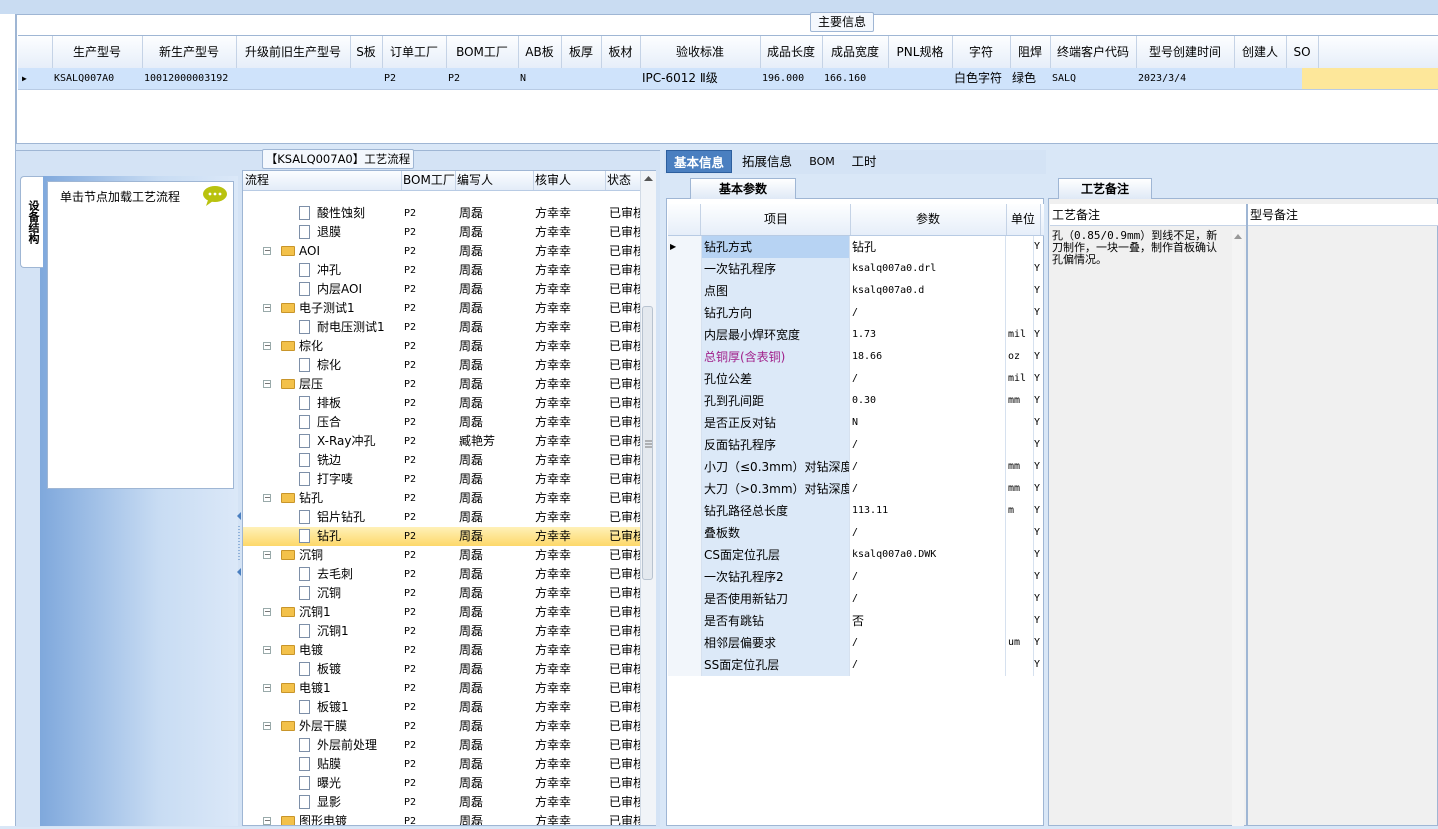 This screenshot has height=829, width=1438. What do you see at coordinates (541, 78) in the screenshot?
I see `grid-cell: N` at bounding box center [541, 78].